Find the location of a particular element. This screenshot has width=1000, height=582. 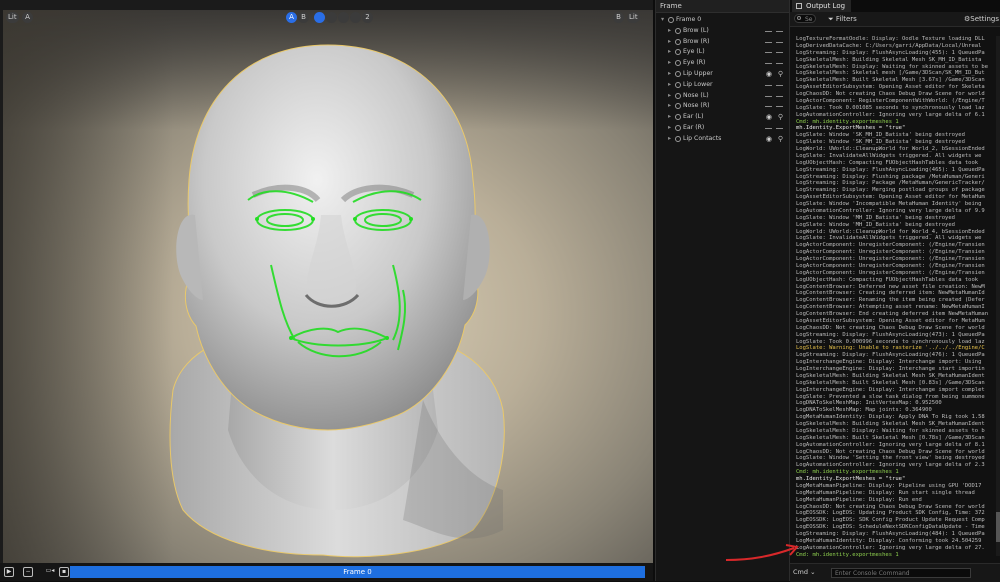

console-mode-dropdown: Cmd ⌄ is located at coordinates (804, 572).